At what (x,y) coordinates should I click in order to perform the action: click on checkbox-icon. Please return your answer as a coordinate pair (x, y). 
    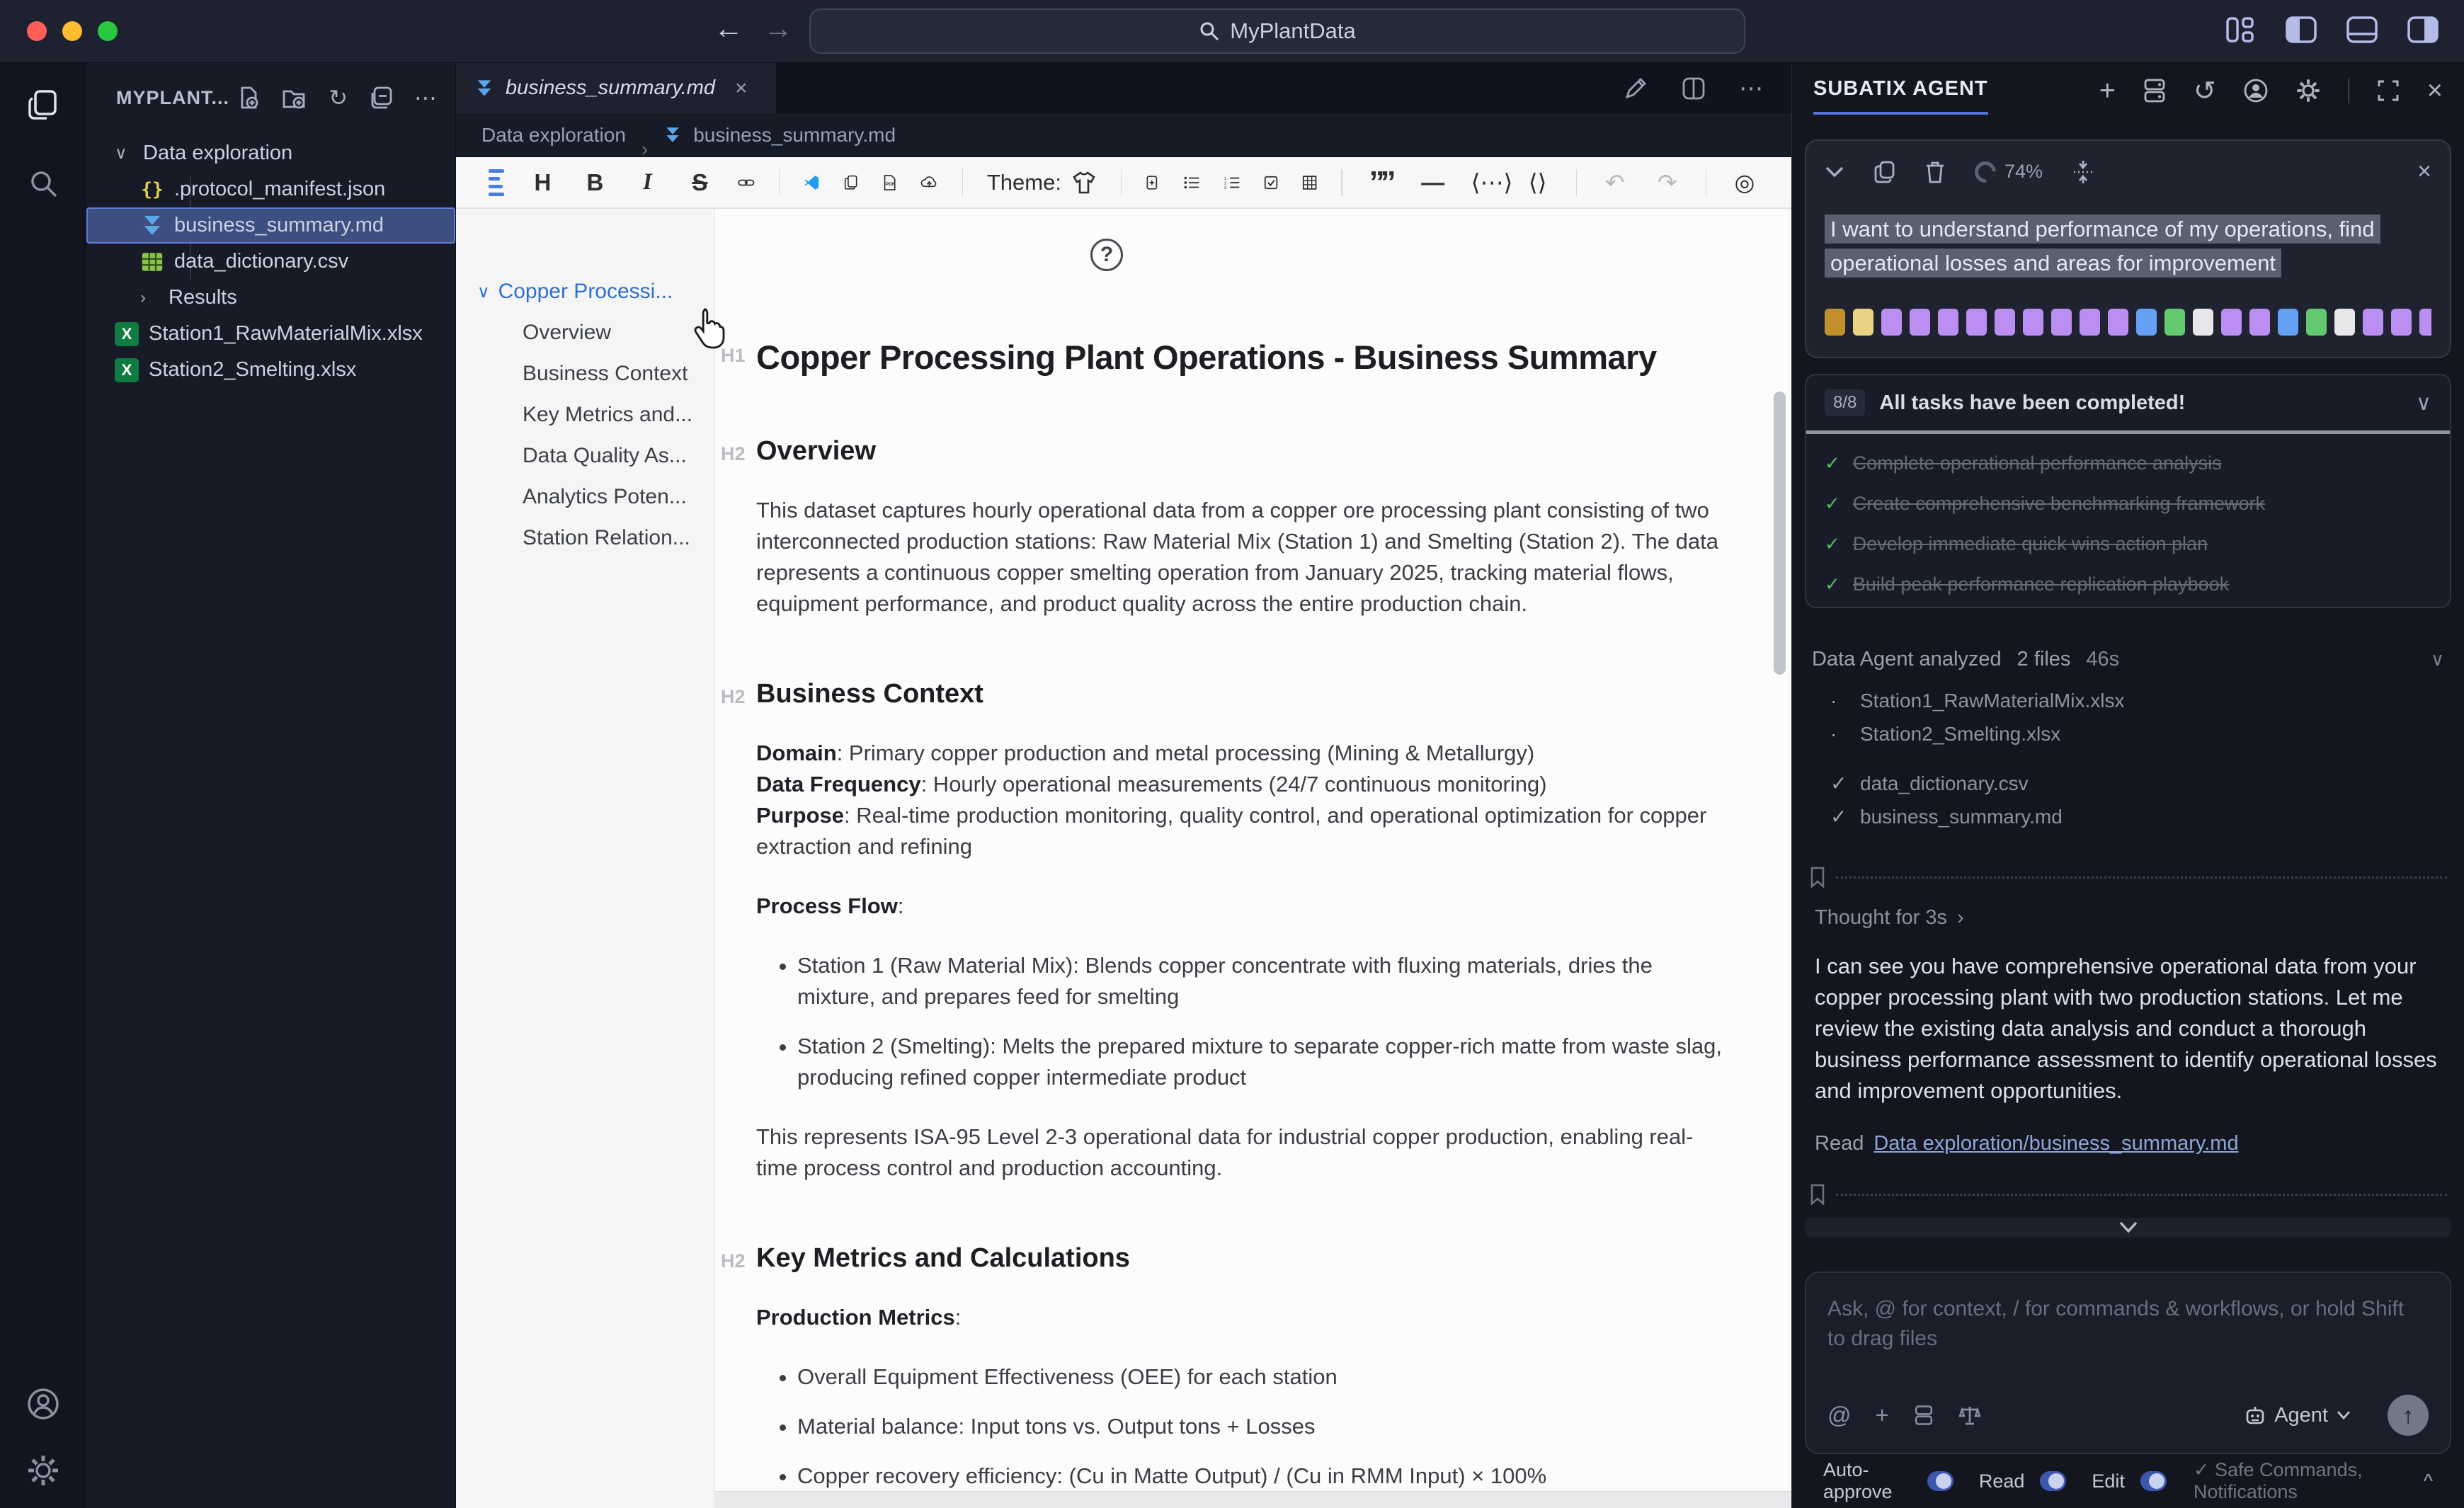
    Looking at the image, I should click on (1271, 182).